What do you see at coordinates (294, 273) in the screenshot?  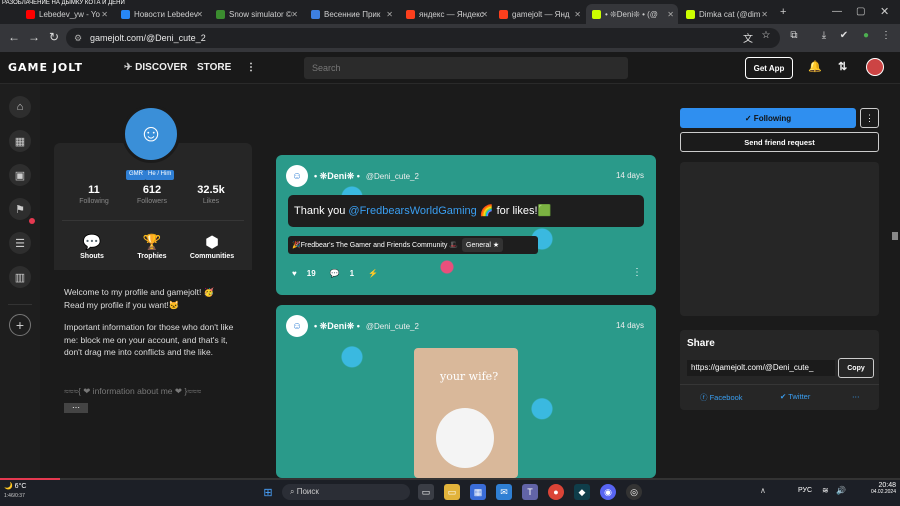 I see `like-icon: ♥` at bounding box center [294, 273].